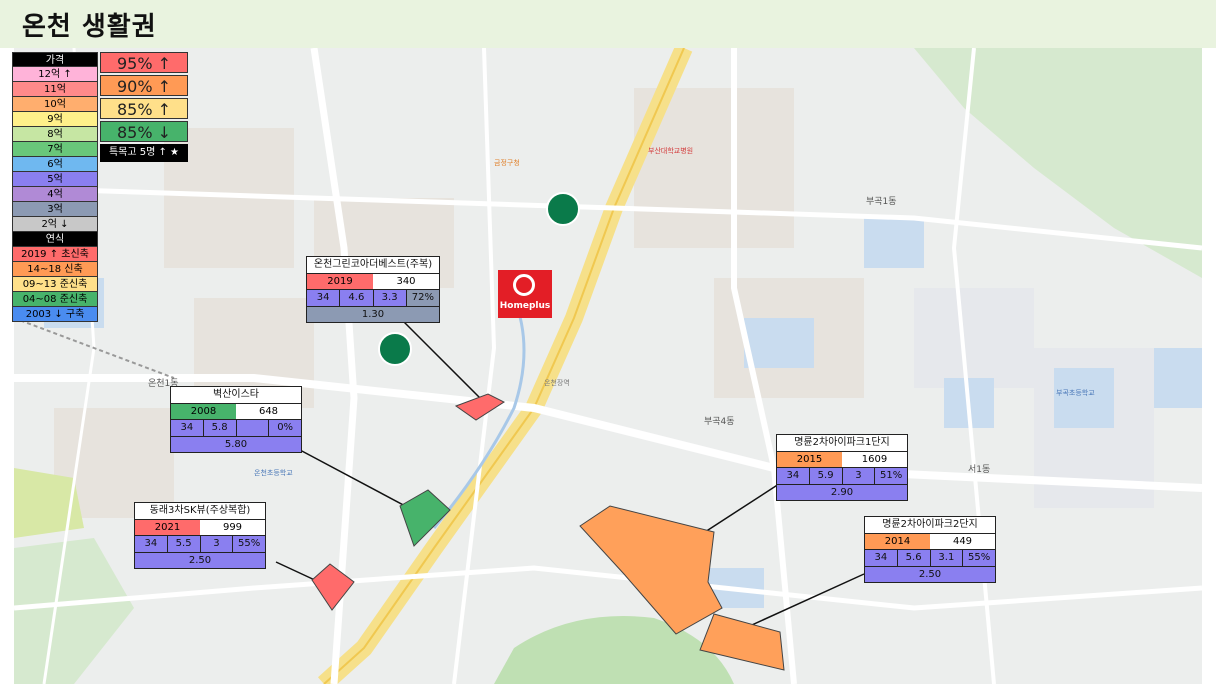 The height and width of the screenshot is (684, 1216). Describe the element at coordinates (55, 284) in the screenshot. I see `era-legend-item: 09~13 준신축` at that location.